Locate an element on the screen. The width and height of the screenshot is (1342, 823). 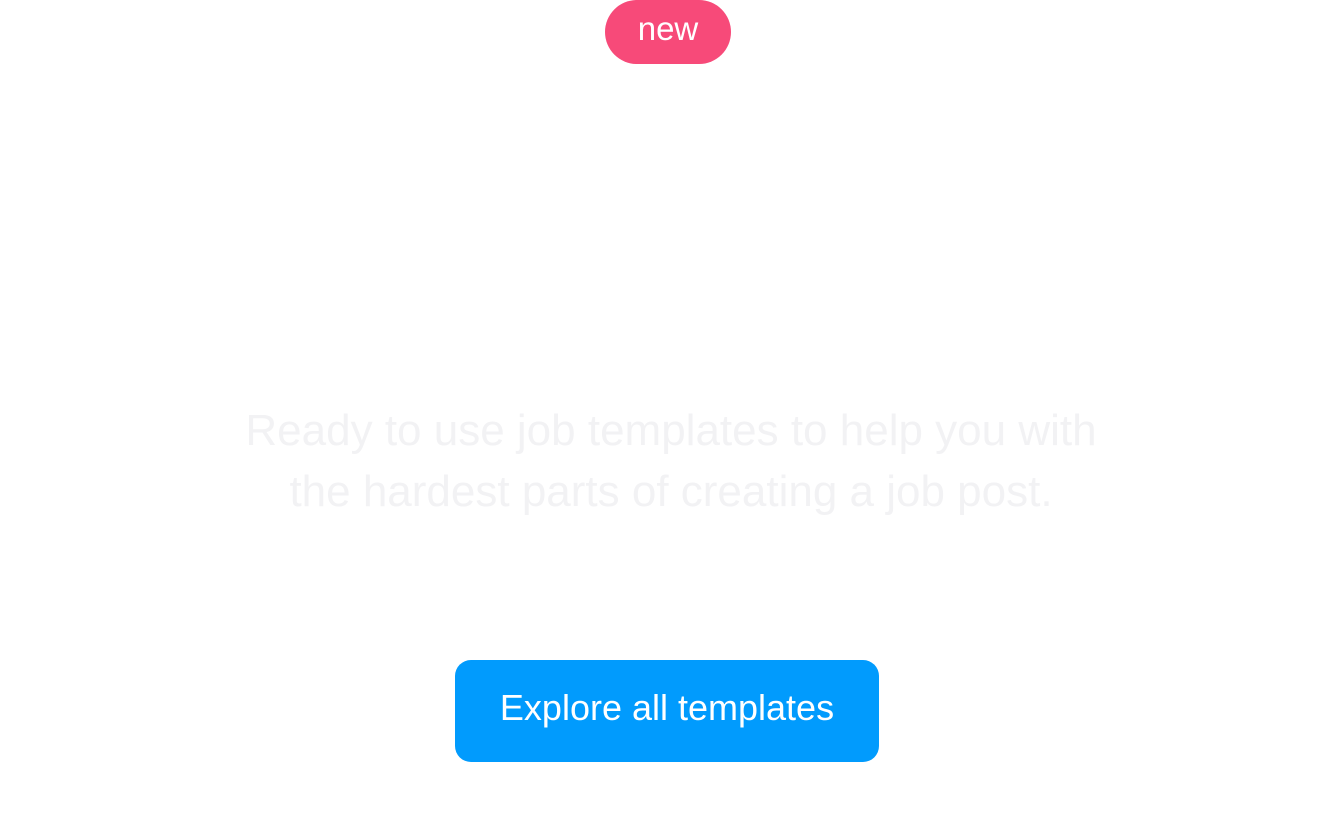
explore-templates-button: Explore all templates is located at coordinates (667, 711).